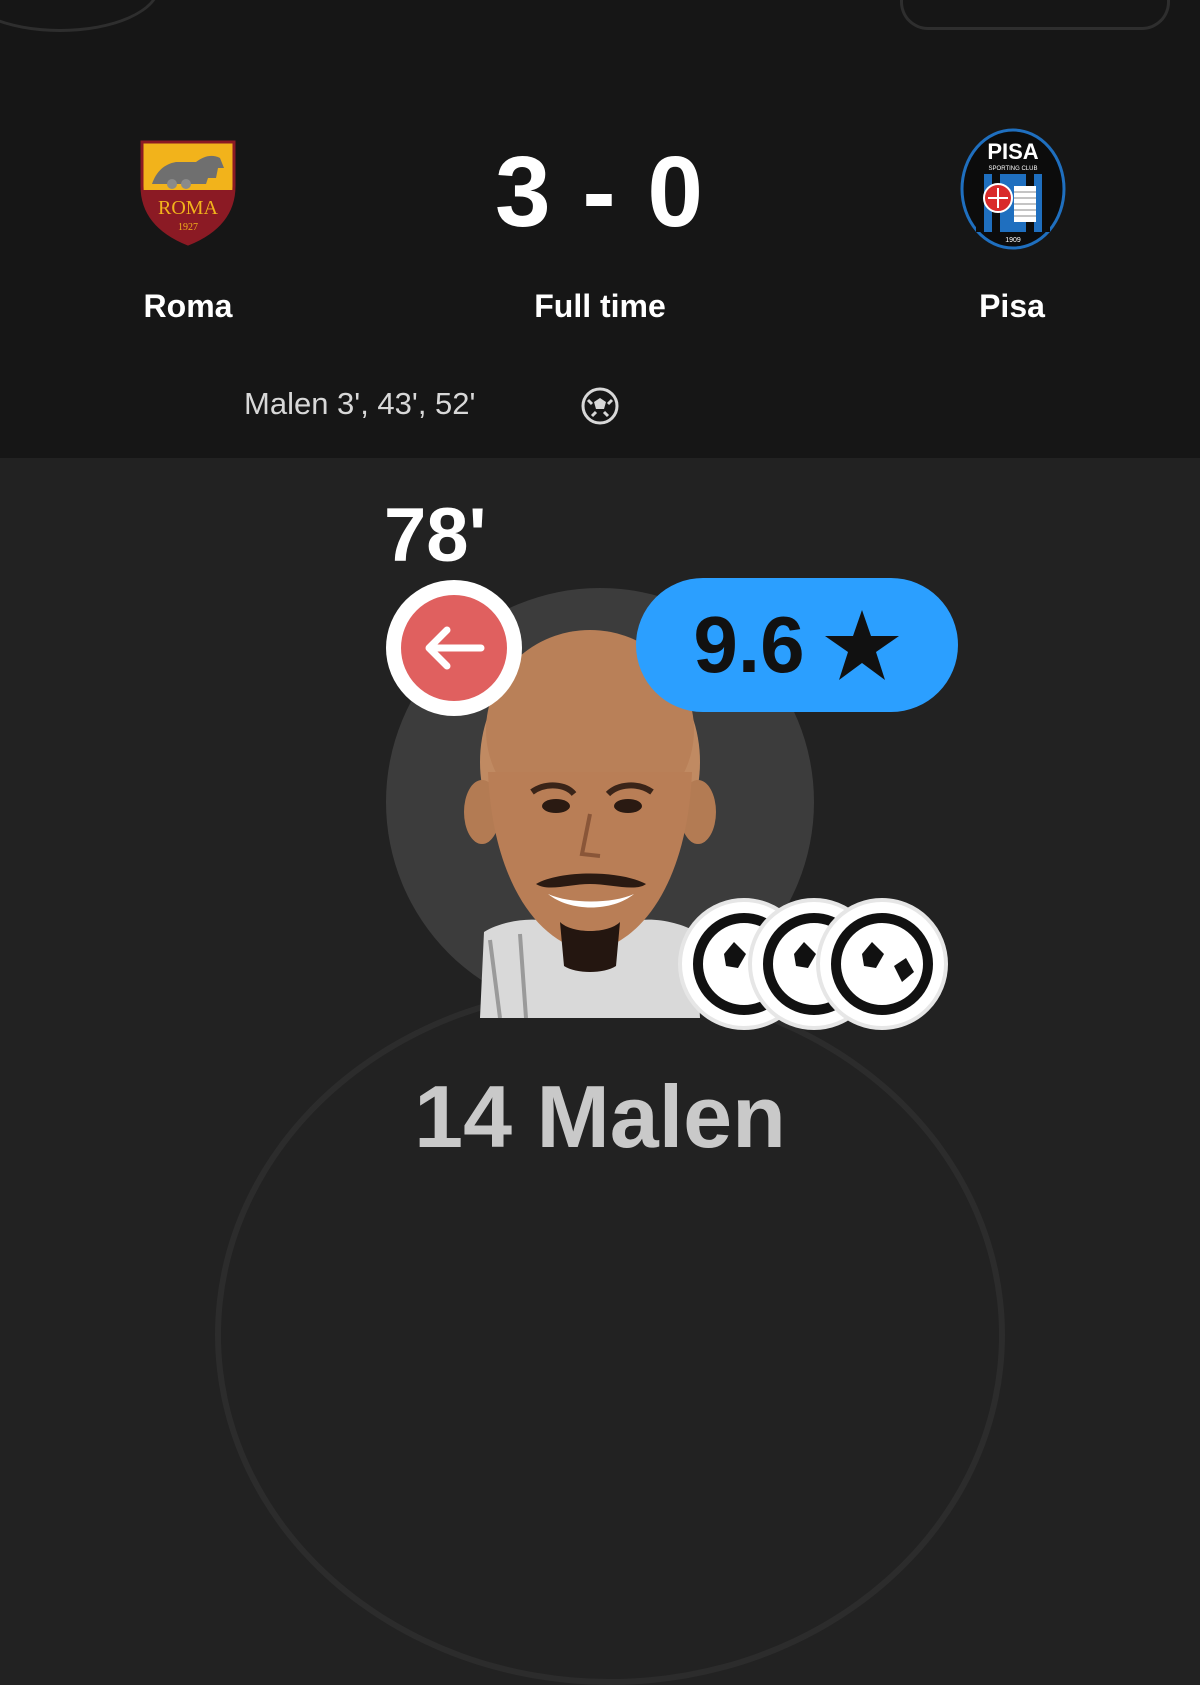  What do you see at coordinates (188, 187) in the screenshot?
I see `home-team-logo: ROMA 1927` at bounding box center [188, 187].